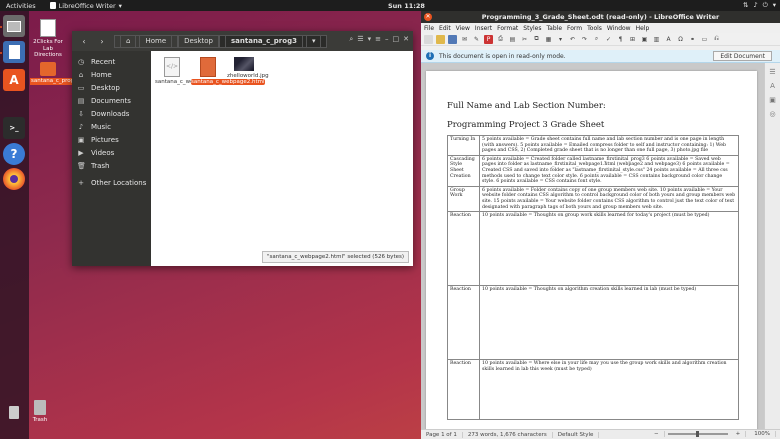 The width and height of the screenshot is (780, 439). What do you see at coordinates (54, 73) in the screenshot?
I see `desktop-icon-project-folder: santana_c_prog3` at bounding box center [54, 73].